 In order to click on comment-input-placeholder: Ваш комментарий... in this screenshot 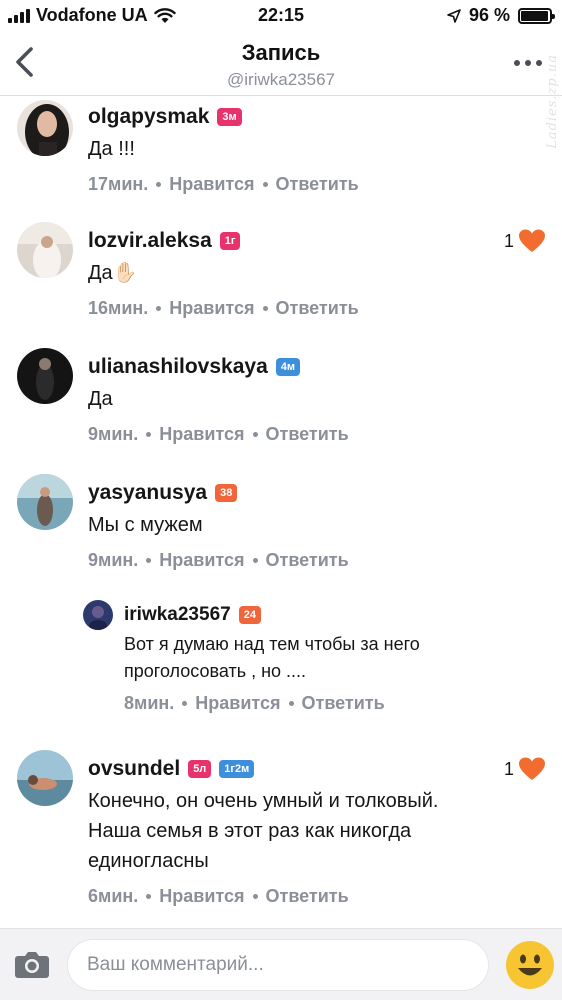, I will do `click(175, 964)`.